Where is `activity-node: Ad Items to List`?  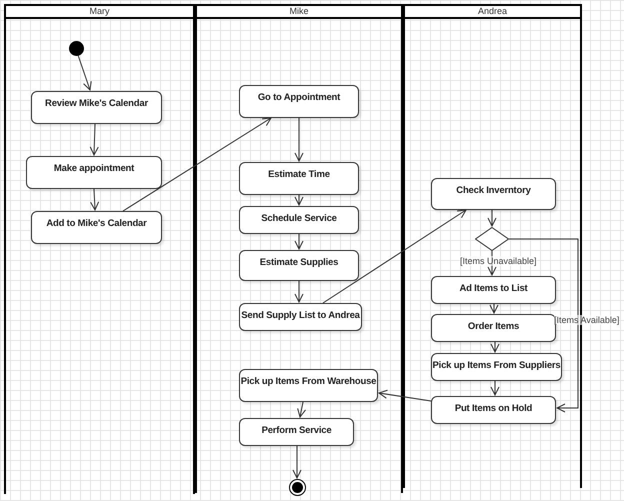
activity-node: Ad Items to List is located at coordinates (493, 290).